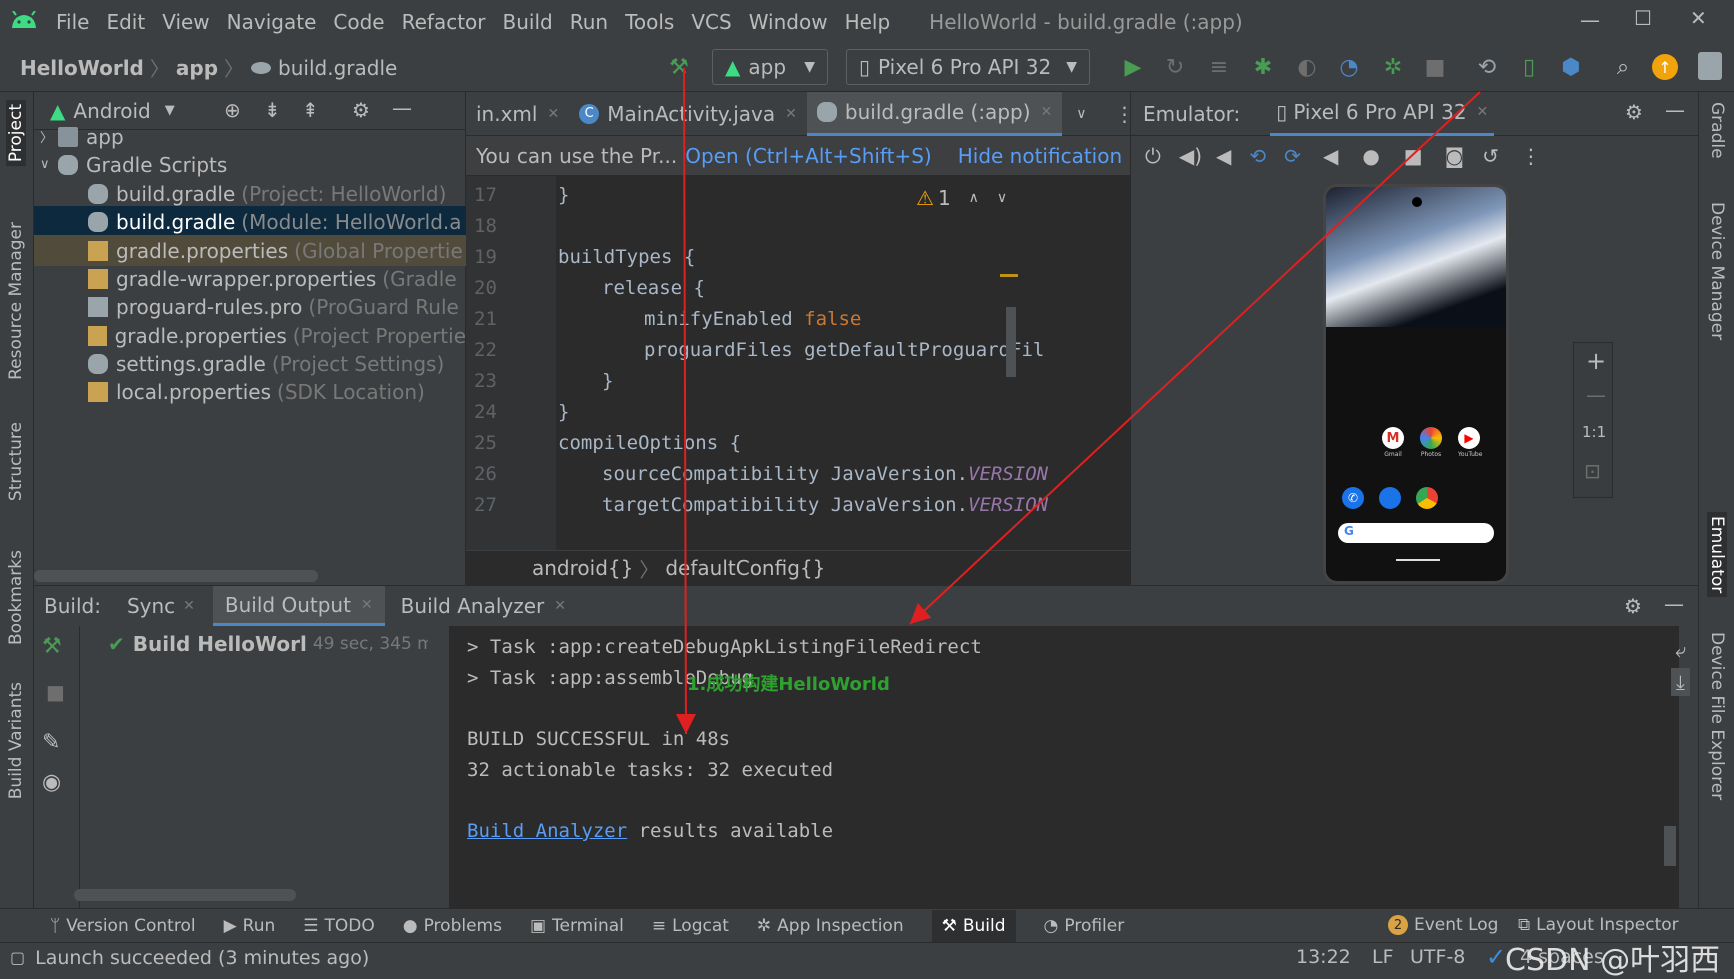  Describe the element at coordinates (298, 606) in the screenshot. I see `build-tab-output: Build Output ✕` at that location.